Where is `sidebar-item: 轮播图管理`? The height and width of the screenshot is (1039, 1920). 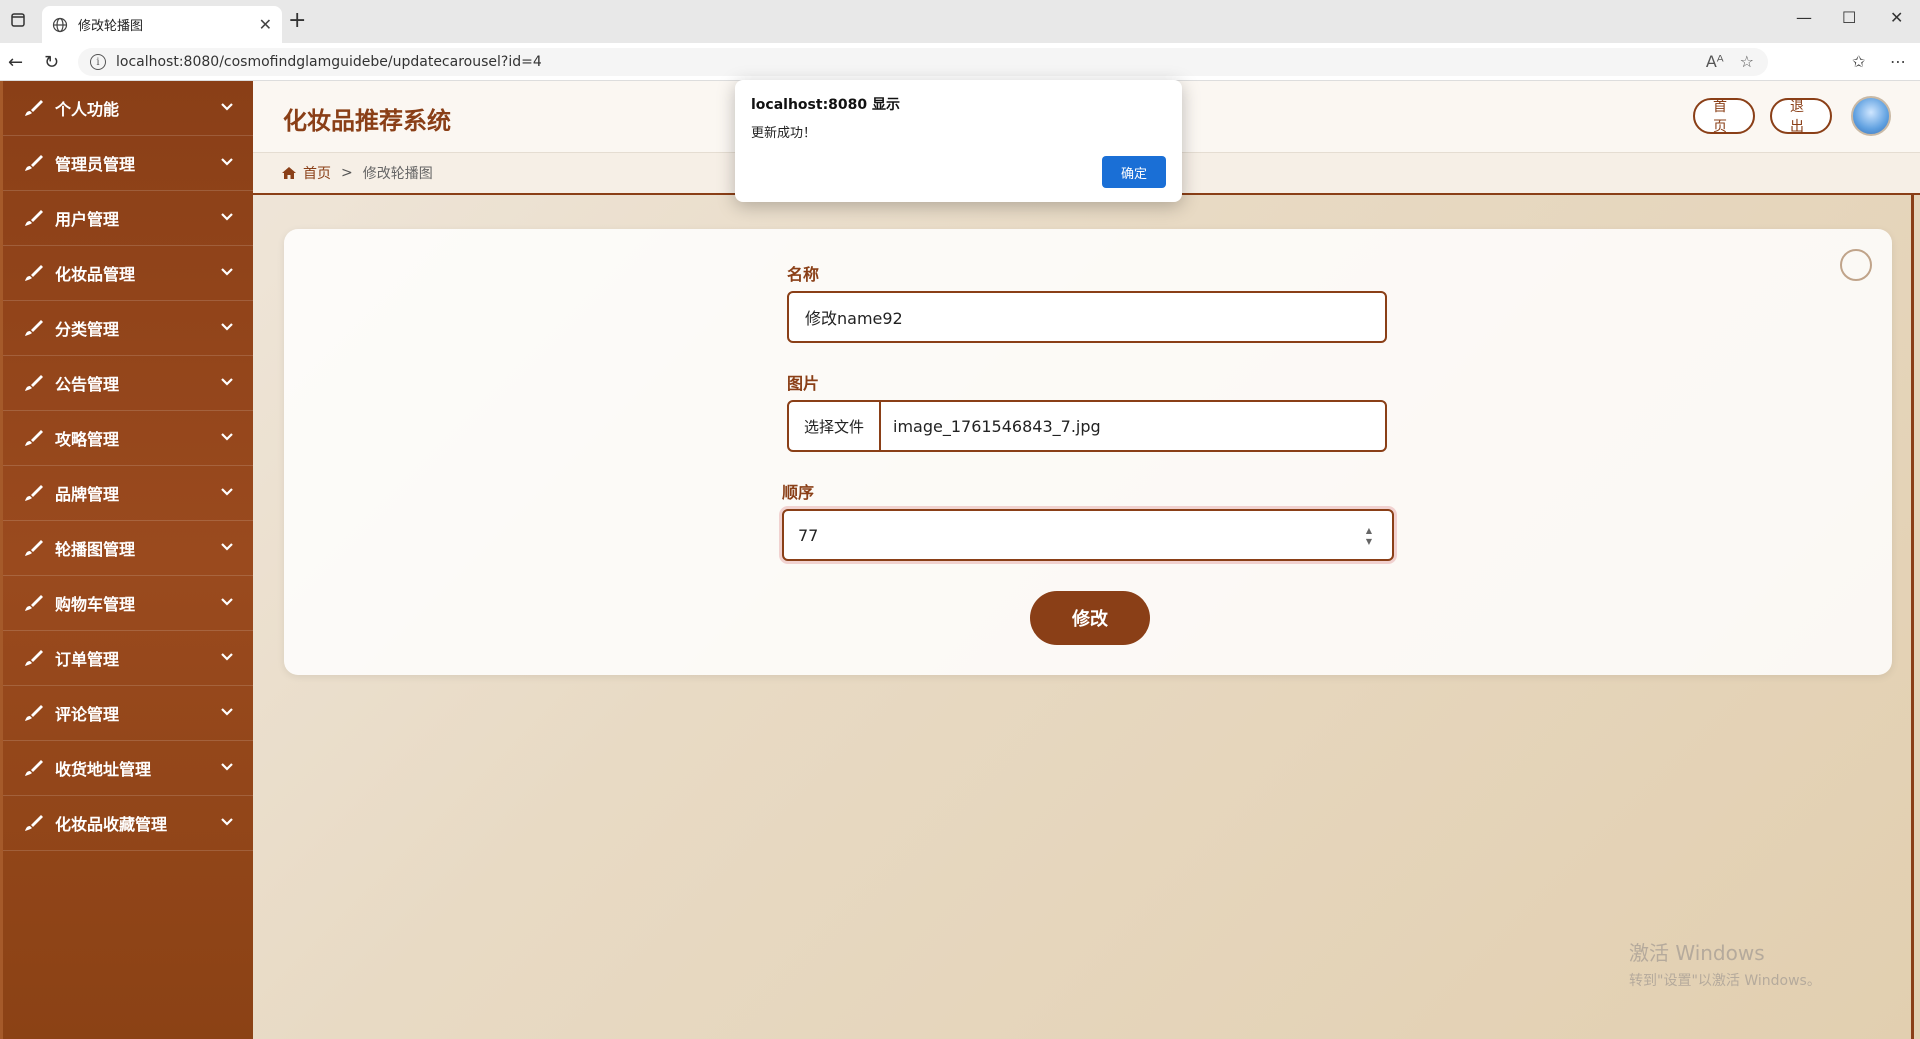 sidebar-item: 轮播图管理 is located at coordinates (128, 548).